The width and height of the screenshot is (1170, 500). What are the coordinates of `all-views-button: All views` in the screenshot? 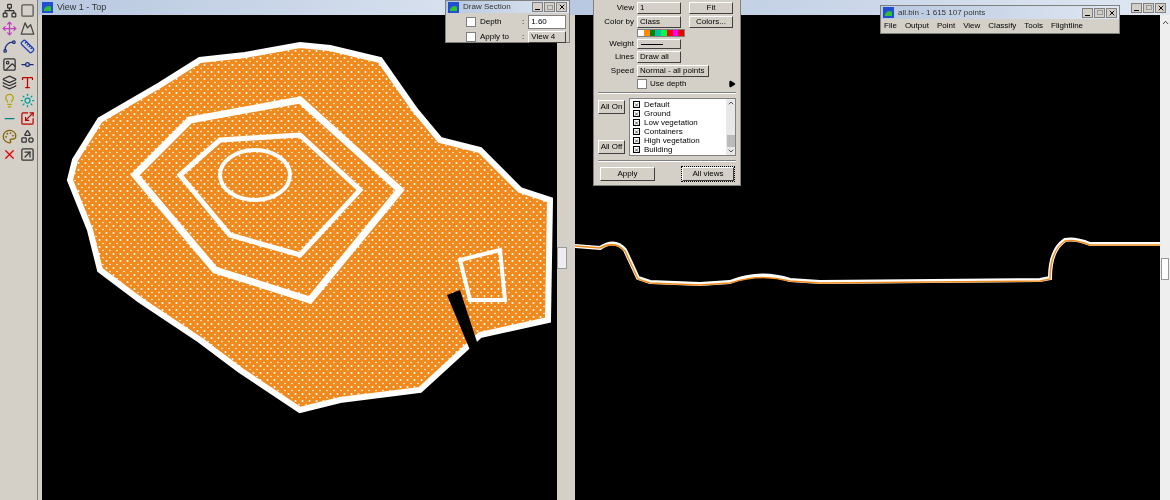 It's located at (708, 174).